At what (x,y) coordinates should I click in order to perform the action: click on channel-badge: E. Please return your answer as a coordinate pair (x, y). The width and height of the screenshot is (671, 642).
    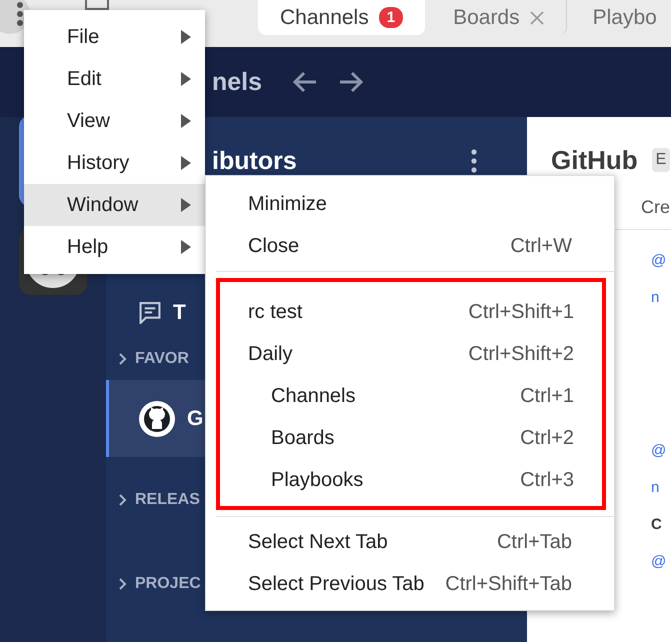
    Looking at the image, I should click on (661, 160).